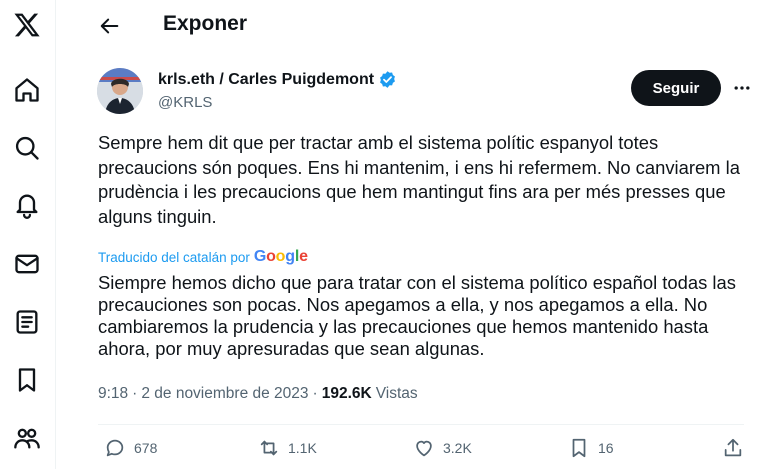 The width and height of the screenshot is (760, 469). Describe the element at coordinates (146, 448) in the screenshot. I see `reply-count: 678` at that location.